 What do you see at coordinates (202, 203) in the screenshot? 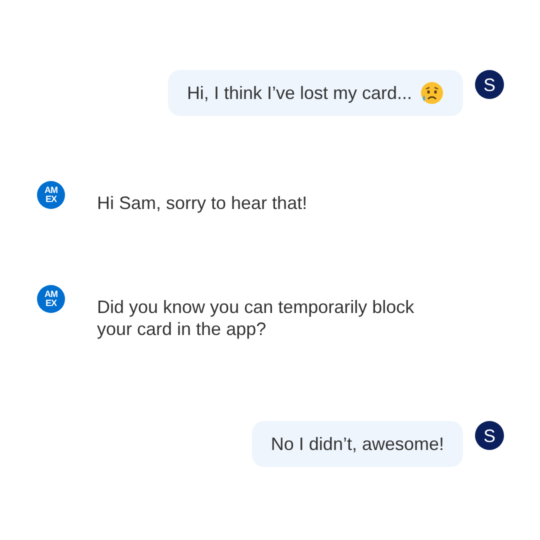
I see `message-text: Hi Sam, sorry to hear that!` at bounding box center [202, 203].